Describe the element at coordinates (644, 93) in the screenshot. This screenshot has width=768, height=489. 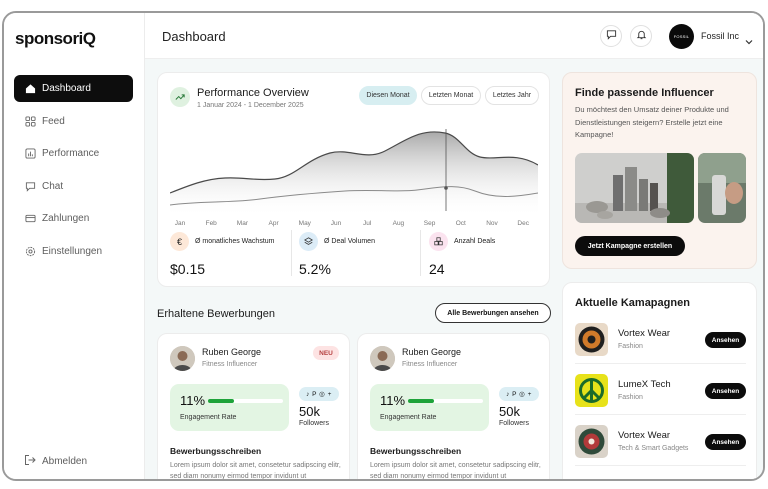
I see `promo-title: Finde passende Influencer` at that location.